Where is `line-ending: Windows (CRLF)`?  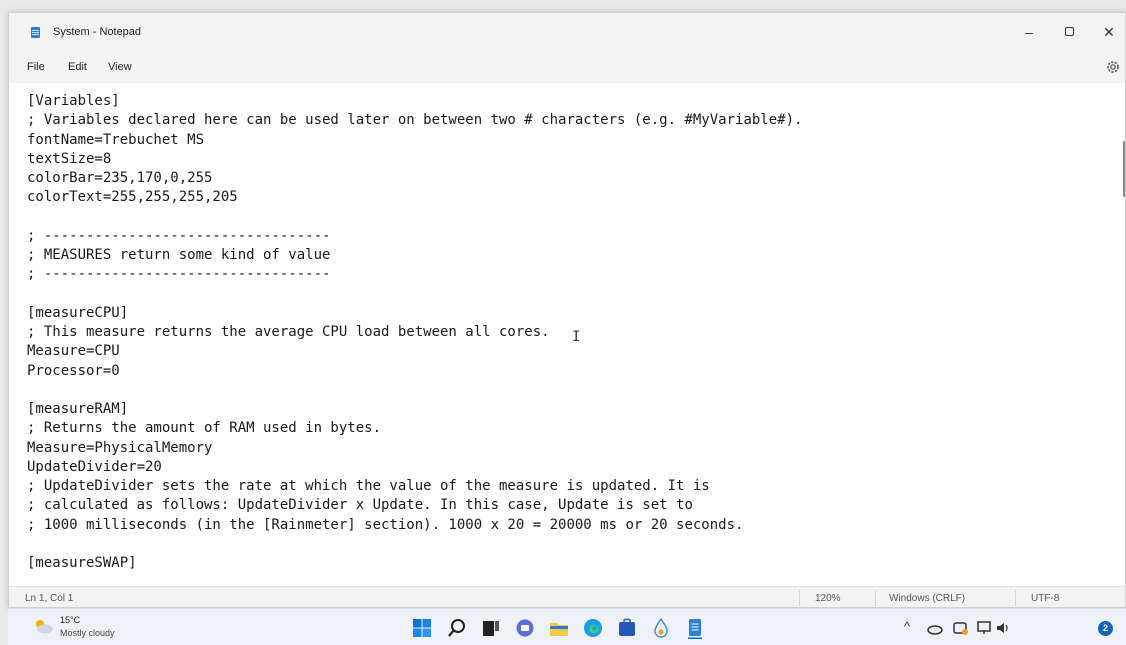
line-ending: Windows (CRLF) is located at coordinates (927, 598).